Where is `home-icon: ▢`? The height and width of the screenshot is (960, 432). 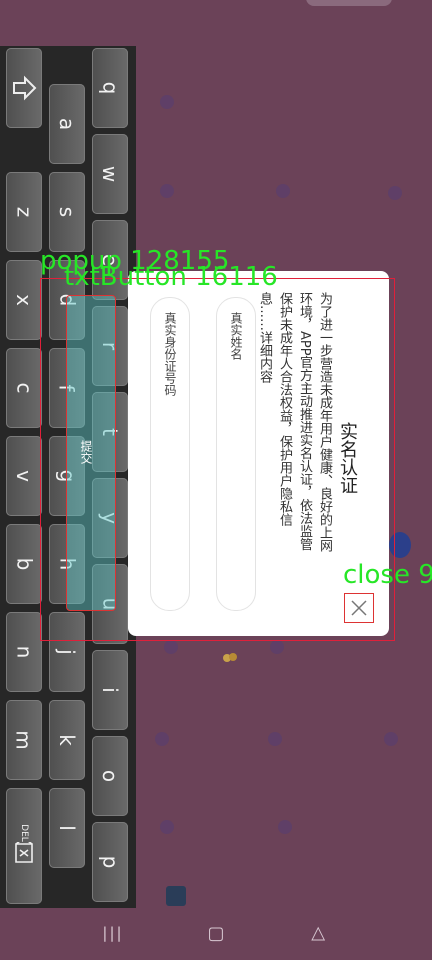
home-icon: ▢ is located at coordinates (216, 933).